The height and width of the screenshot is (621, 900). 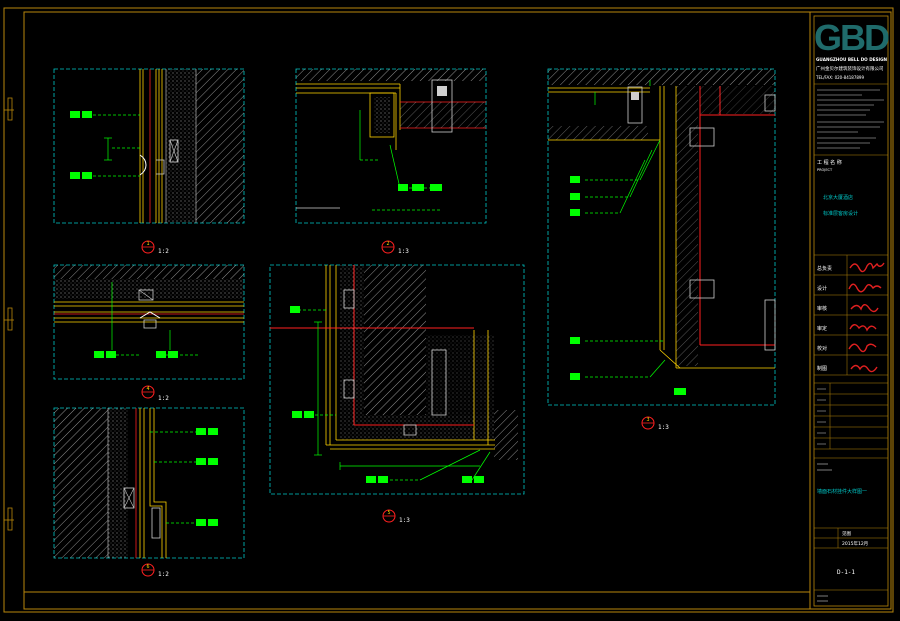 I want to click on firm-address-lines, so click(x=850, y=119).